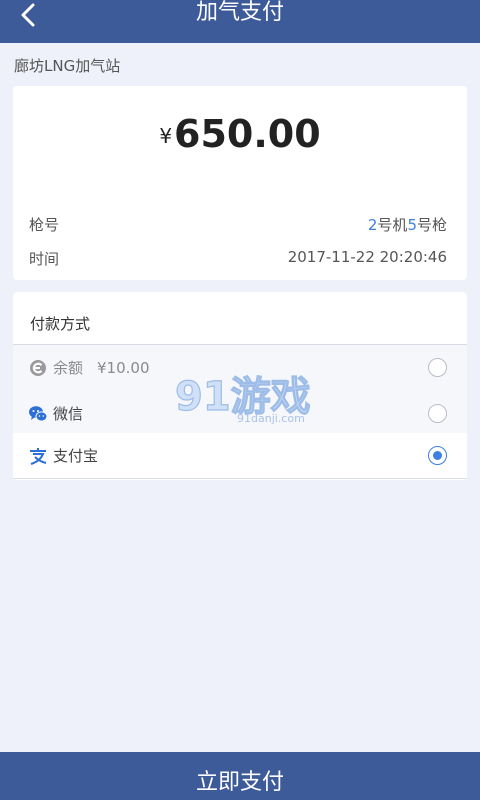 This screenshot has height=800, width=480. I want to click on time-row: 时间 2017-11-22 20:20:46, so click(238, 258).